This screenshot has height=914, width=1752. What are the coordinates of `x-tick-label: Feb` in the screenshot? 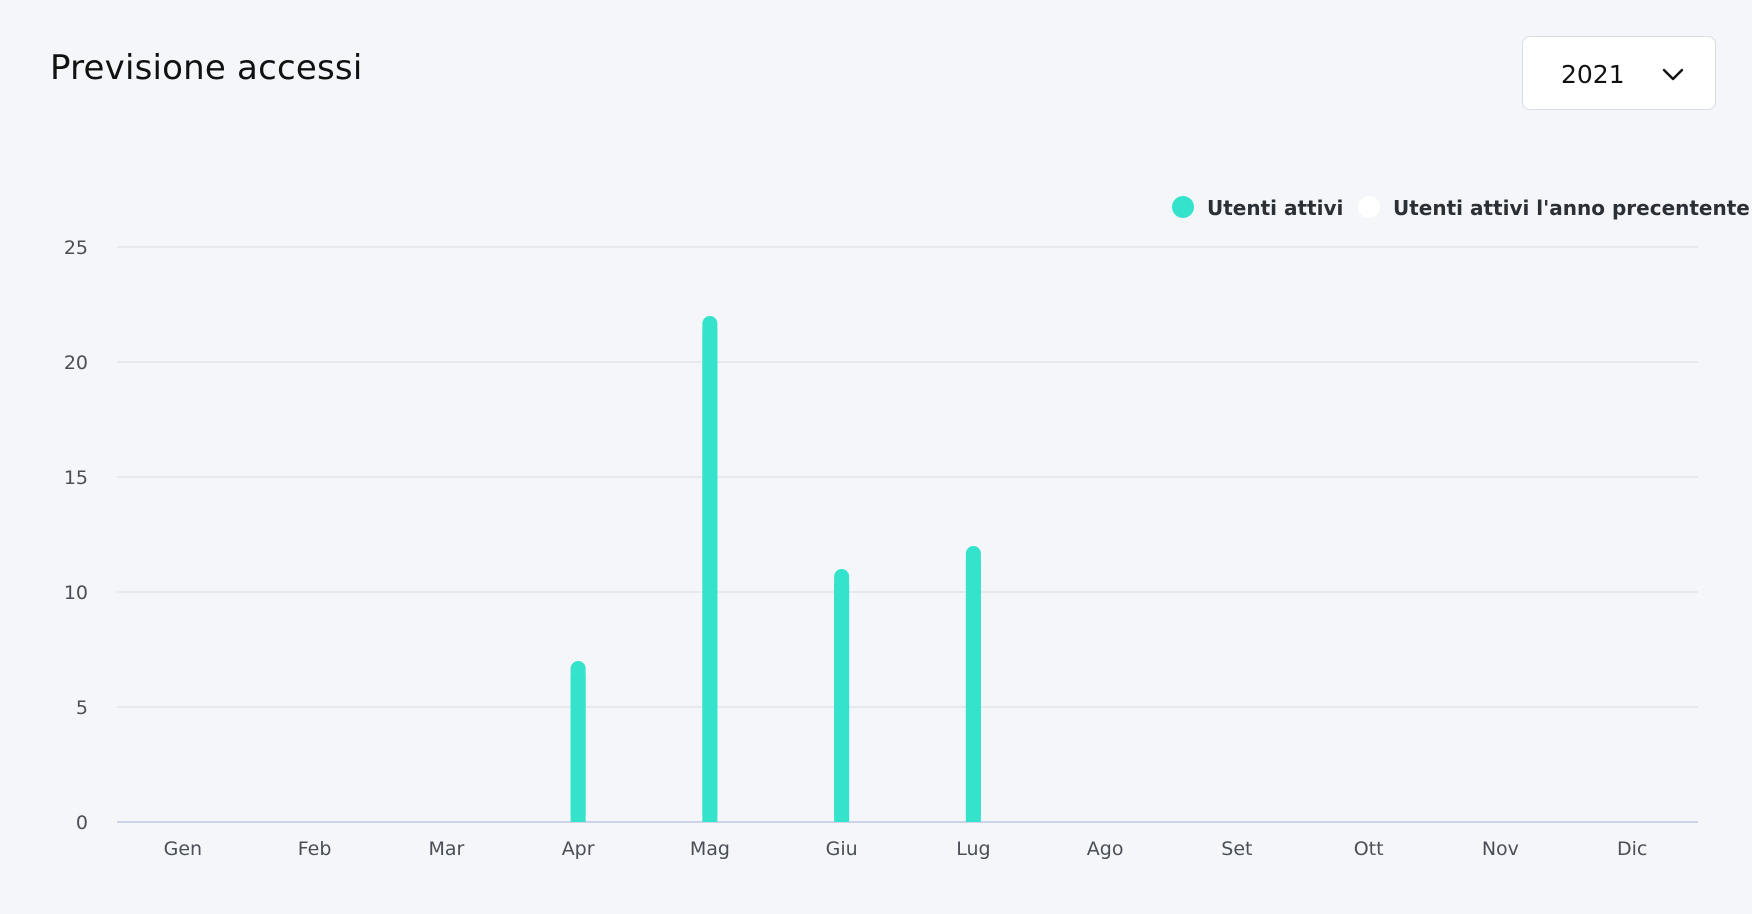 It's located at (315, 849).